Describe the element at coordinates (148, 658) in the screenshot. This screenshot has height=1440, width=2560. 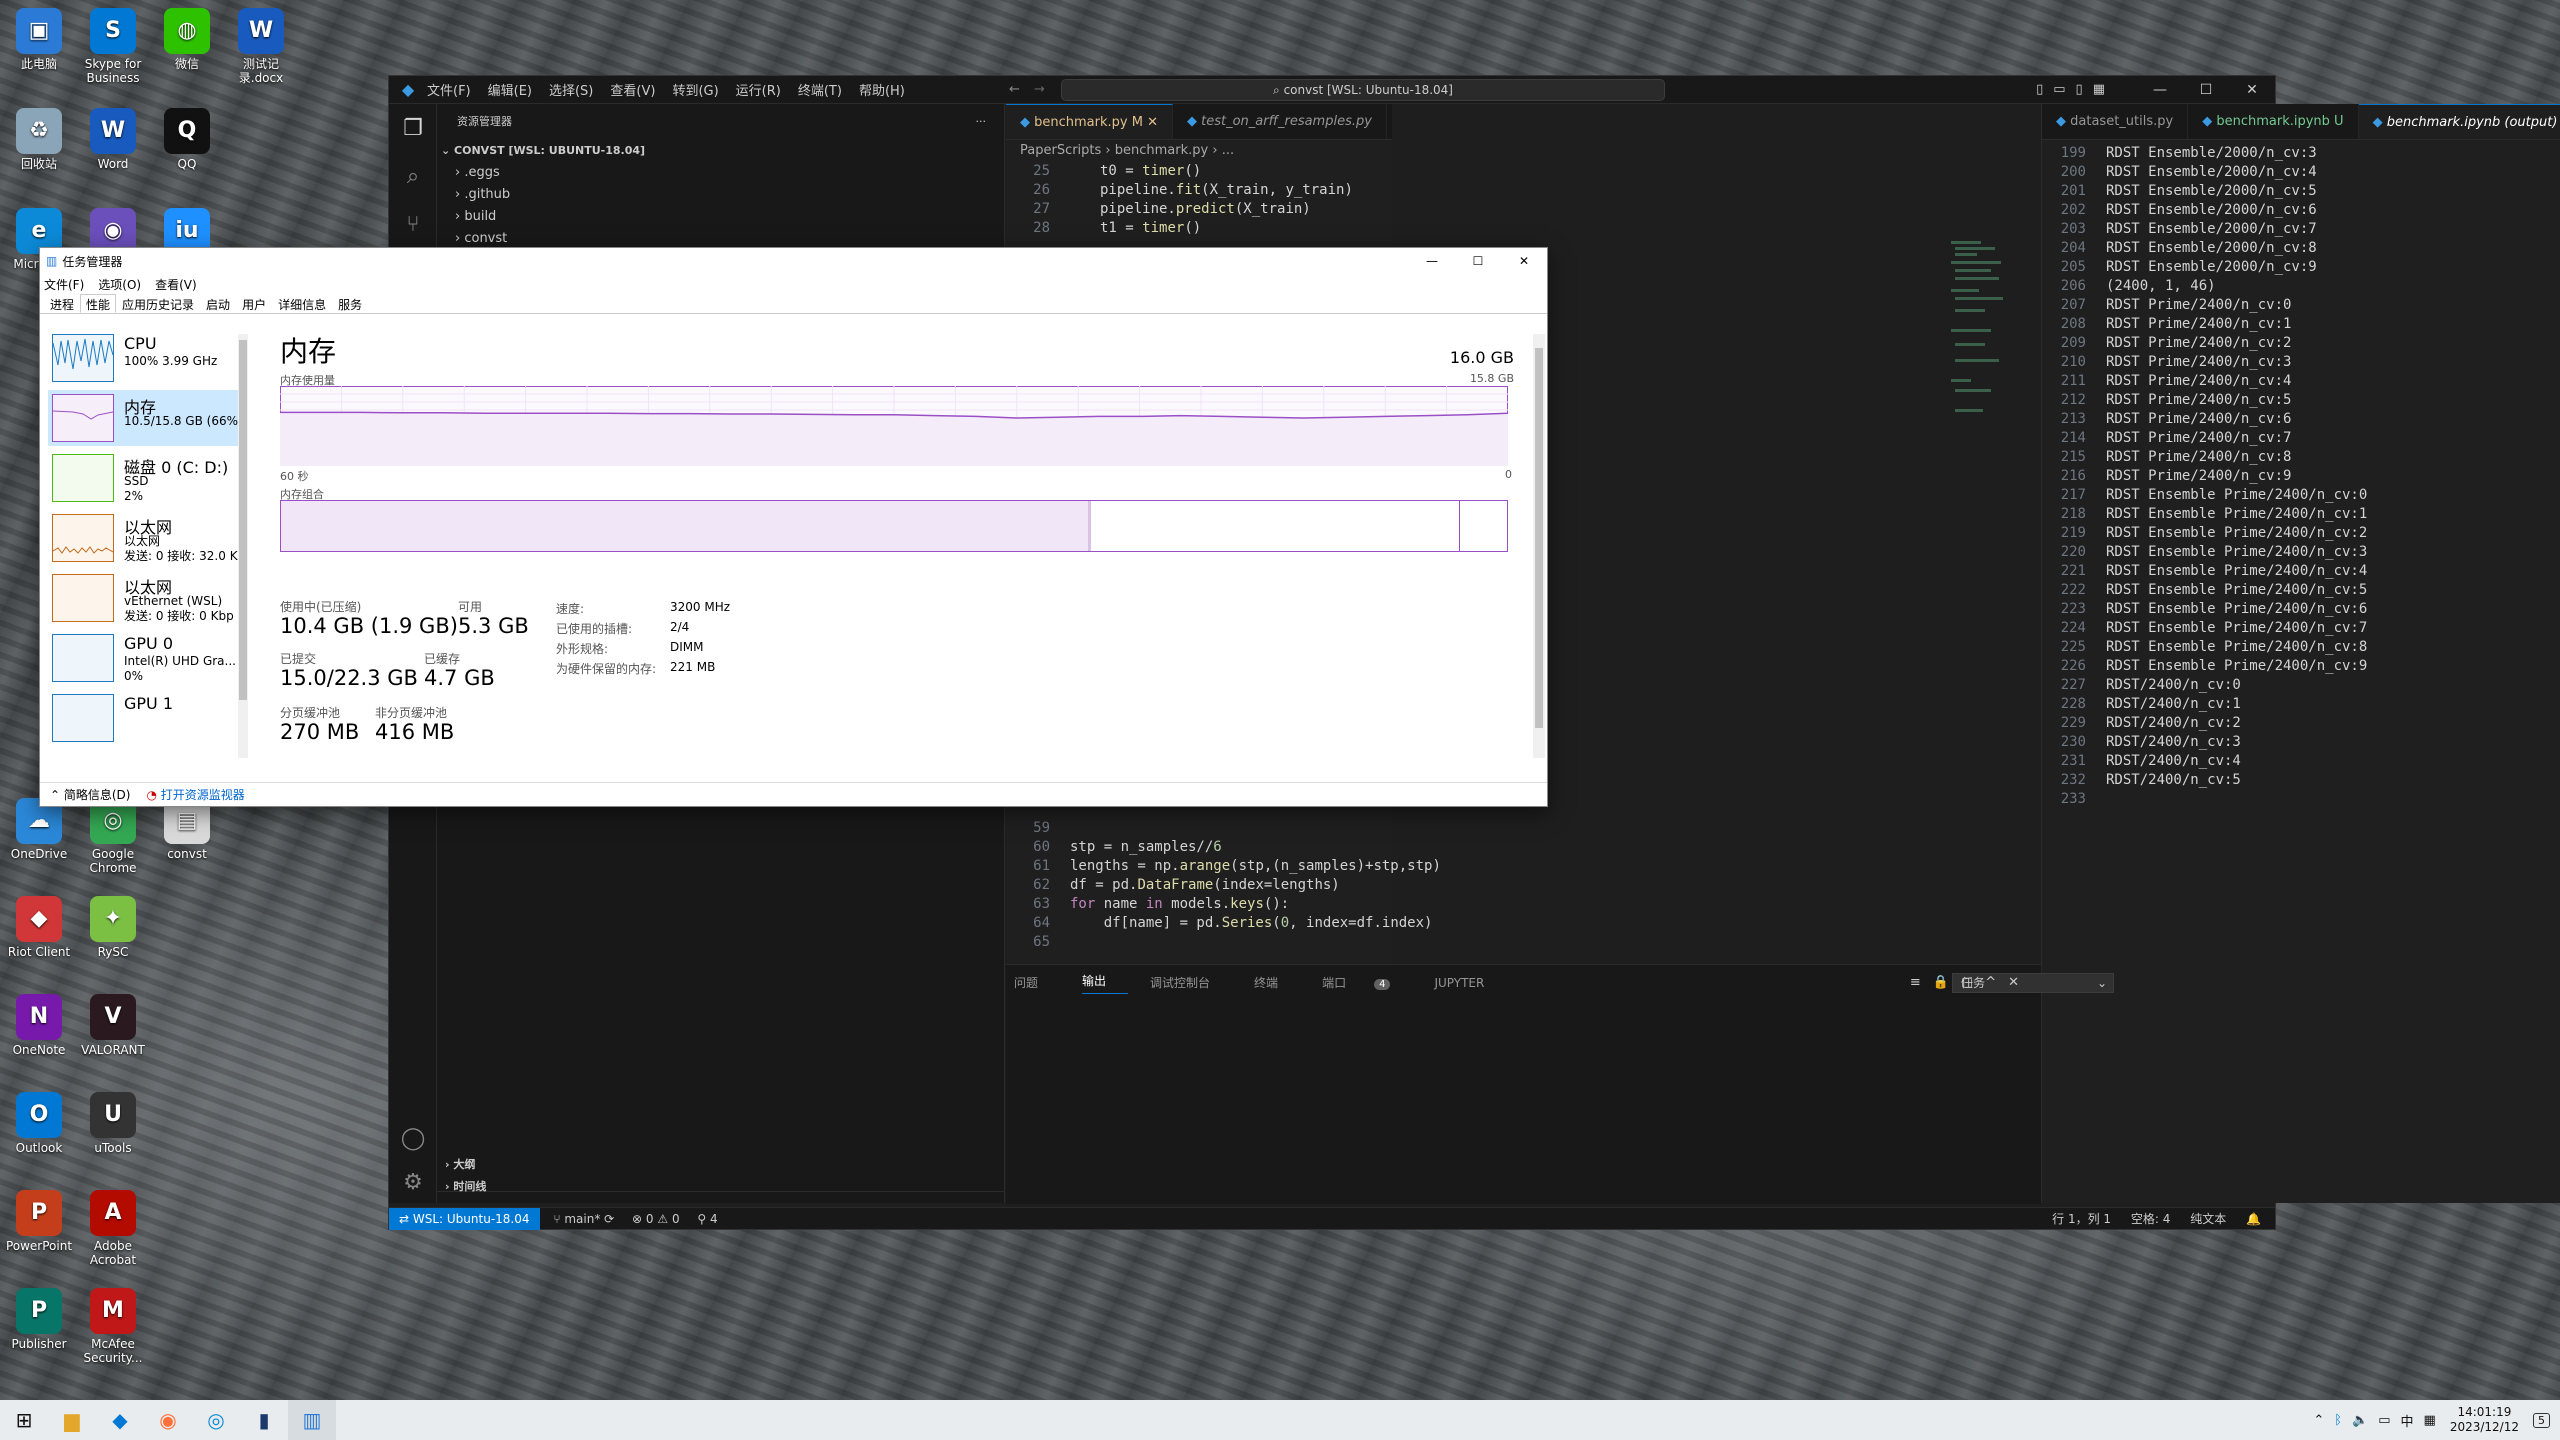
I see `tm-device-item: GPU 0 Intel(R) UHD Gra... 0%` at that location.